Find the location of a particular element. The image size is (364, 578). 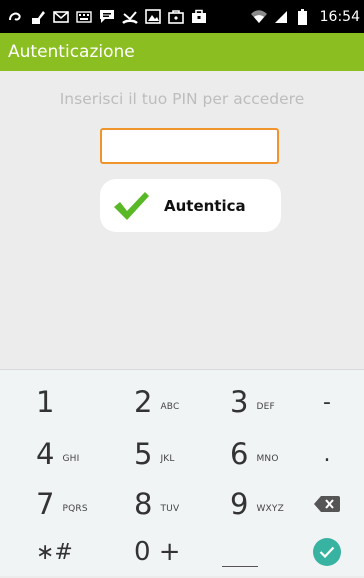

key-0-plus: 0 + is located at coordinates (140, 552).